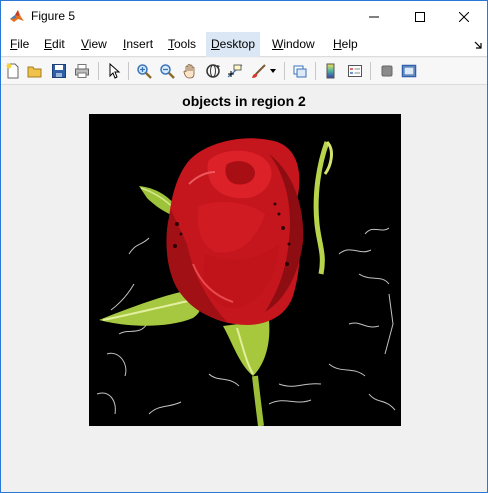 Image resolution: width=488 pixels, height=493 pixels. What do you see at coordinates (19, 44) in the screenshot?
I see `menu-file: File` at bounding box center [19, 44].